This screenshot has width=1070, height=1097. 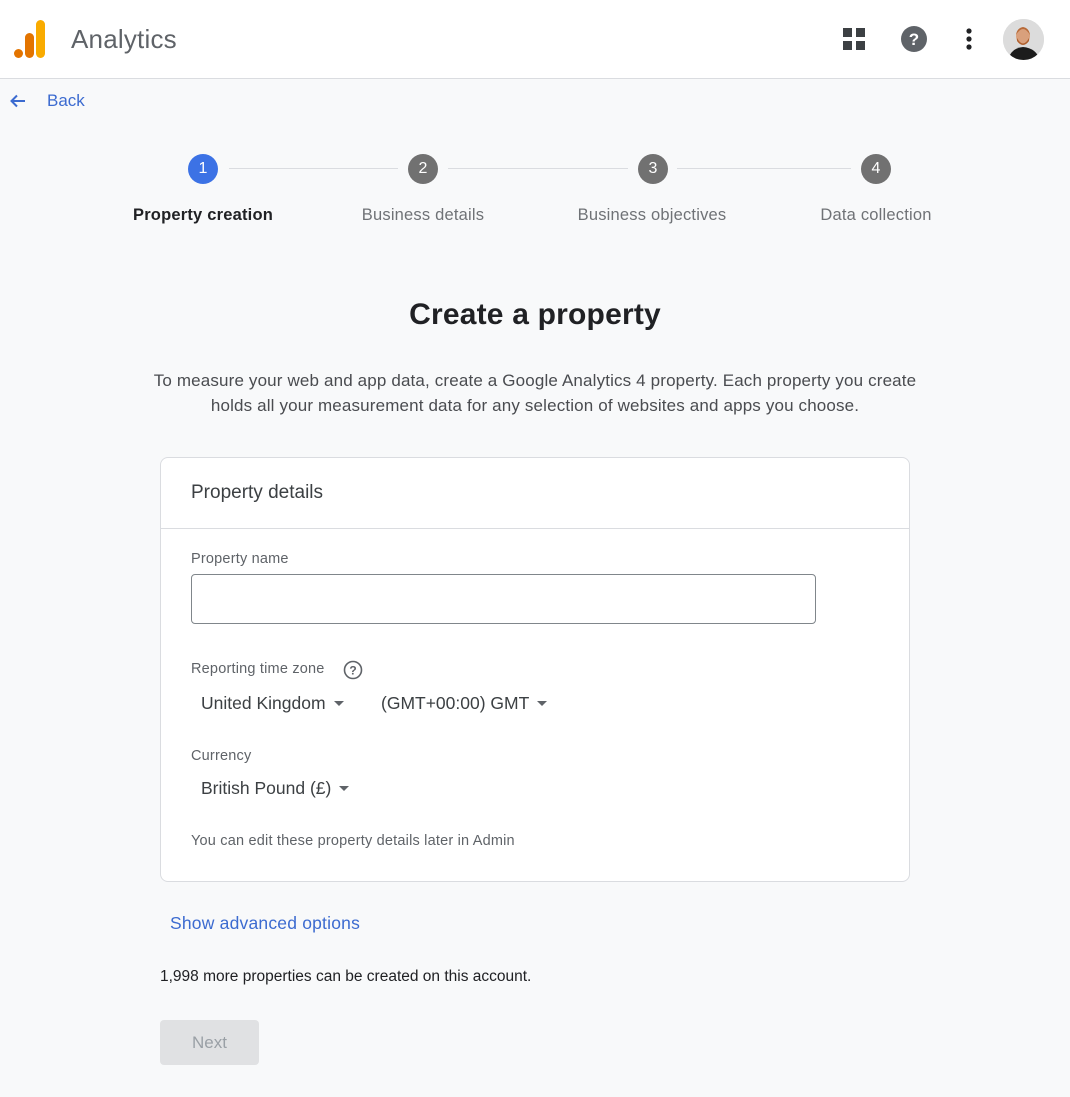 I want to click on top-app-bar: Analytics ?, so click(x=535, y=39).